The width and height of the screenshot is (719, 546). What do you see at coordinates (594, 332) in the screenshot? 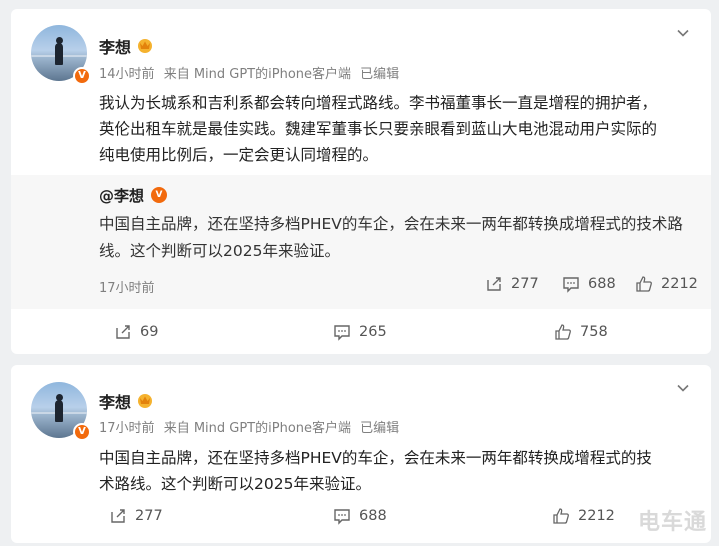
I see `like-count: 758` at bounding box center [594, 332].